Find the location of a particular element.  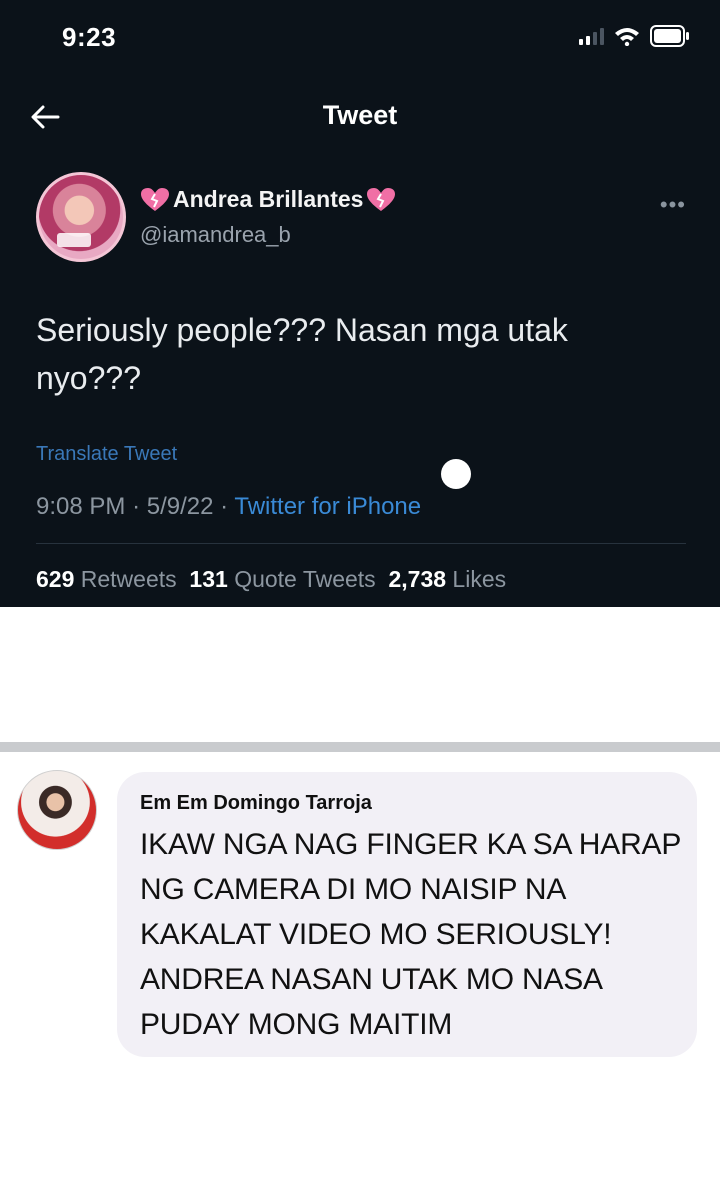

tweet-nav-bar: Tweet is located at coordinates (360, 115).